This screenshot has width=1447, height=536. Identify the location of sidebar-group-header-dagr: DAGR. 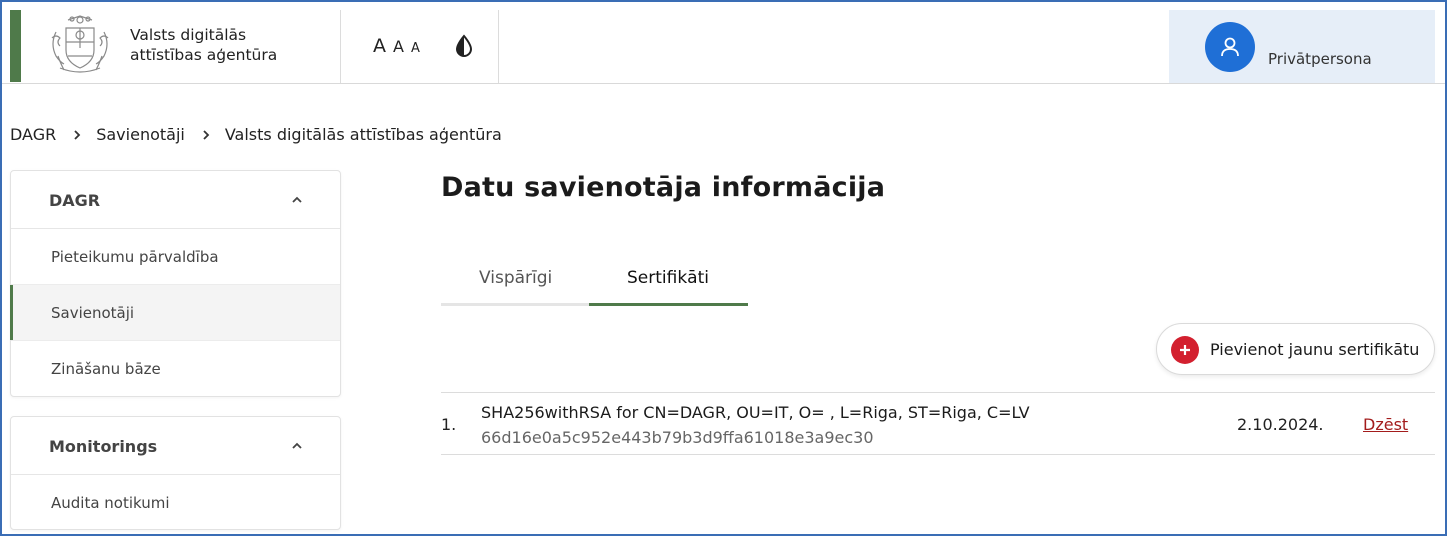
(175, 200).